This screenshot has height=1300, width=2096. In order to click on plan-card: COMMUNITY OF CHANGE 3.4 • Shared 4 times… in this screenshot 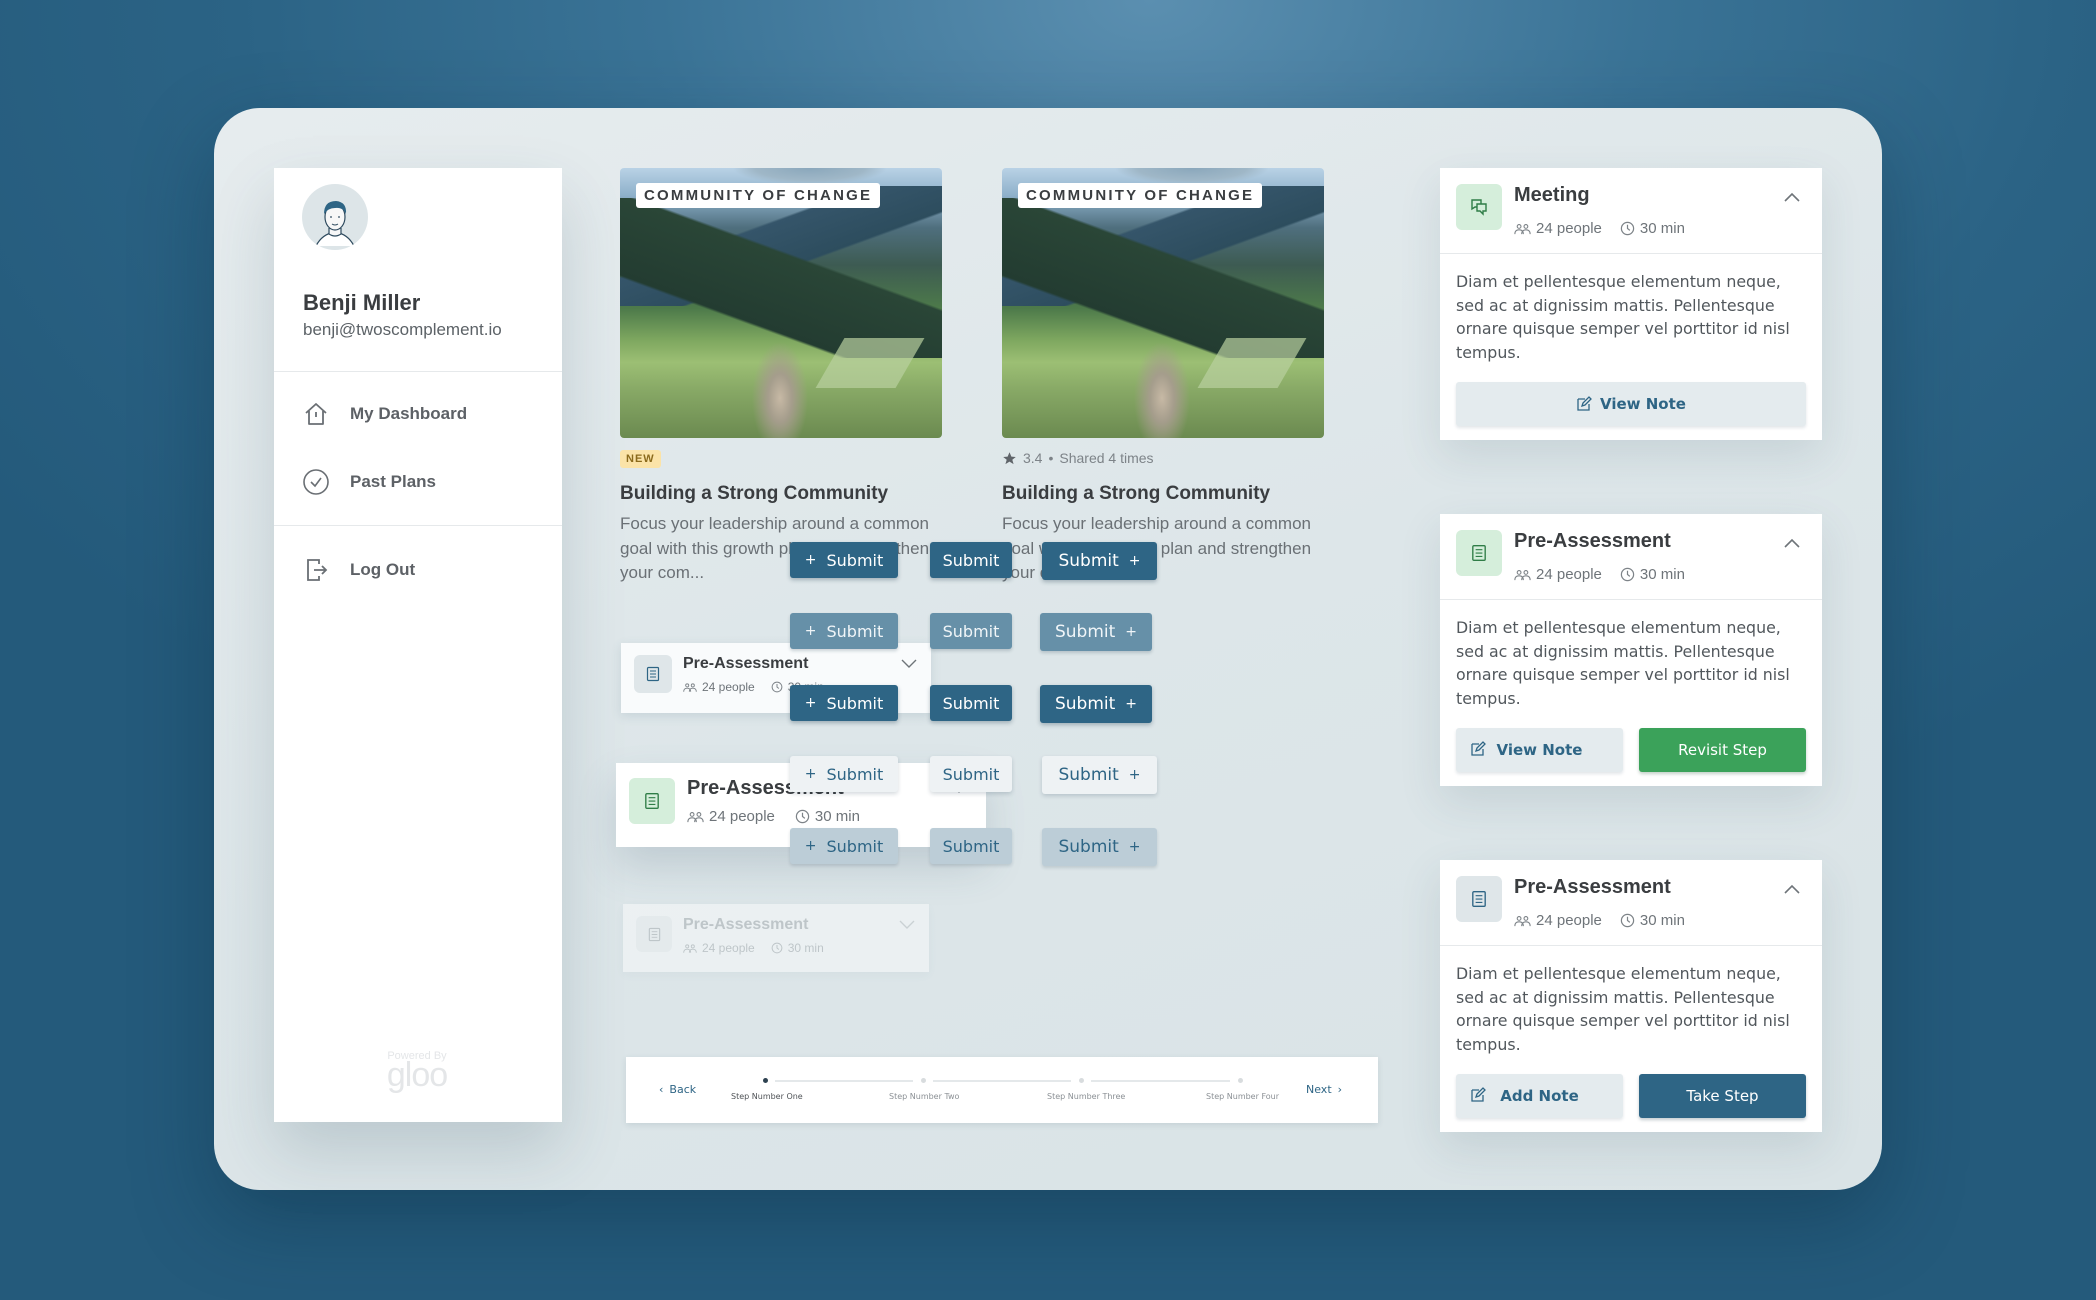, I will do `click(1163, 375)`.